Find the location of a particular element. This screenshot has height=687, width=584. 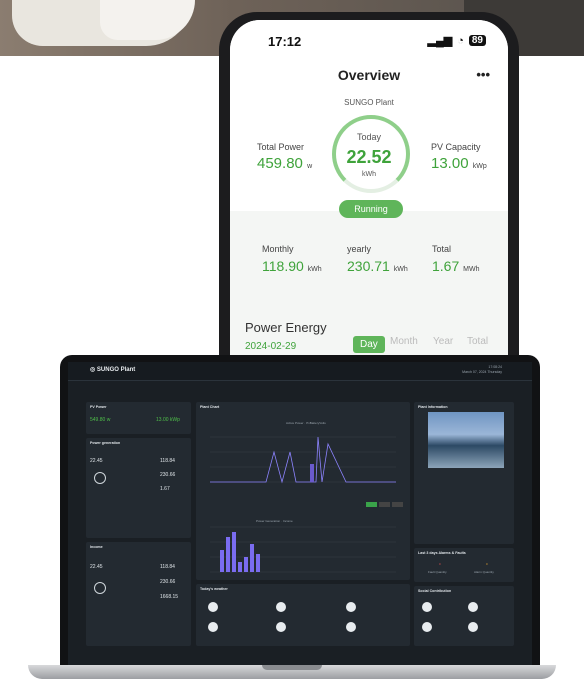

income-daily-value: 22.45 is located at coordinates (96, 567).